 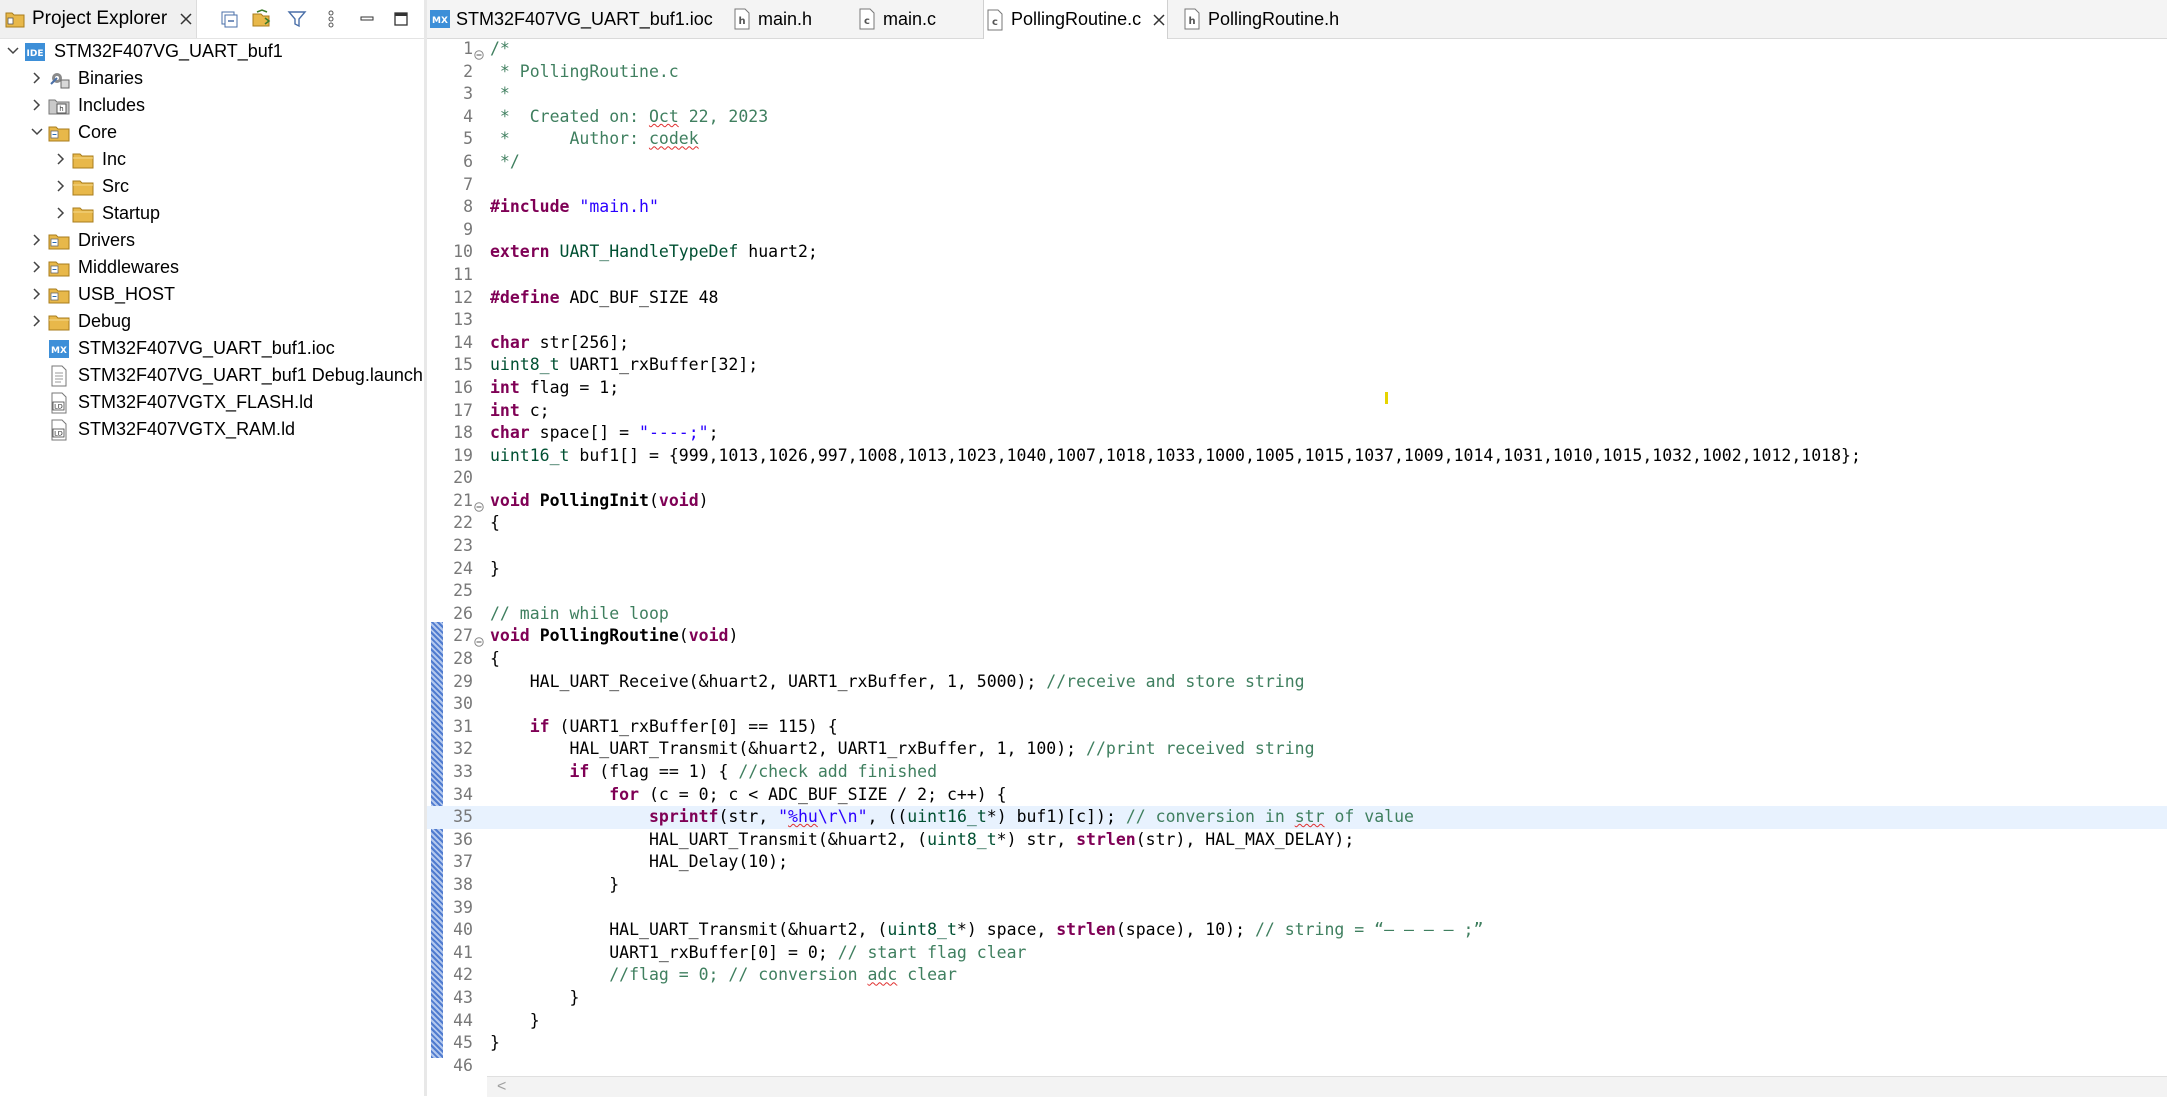 What do you see at coordinates (212, 78) in the screenshot?
I see `tree-item: Binaries` at bounding box center [212, 78].